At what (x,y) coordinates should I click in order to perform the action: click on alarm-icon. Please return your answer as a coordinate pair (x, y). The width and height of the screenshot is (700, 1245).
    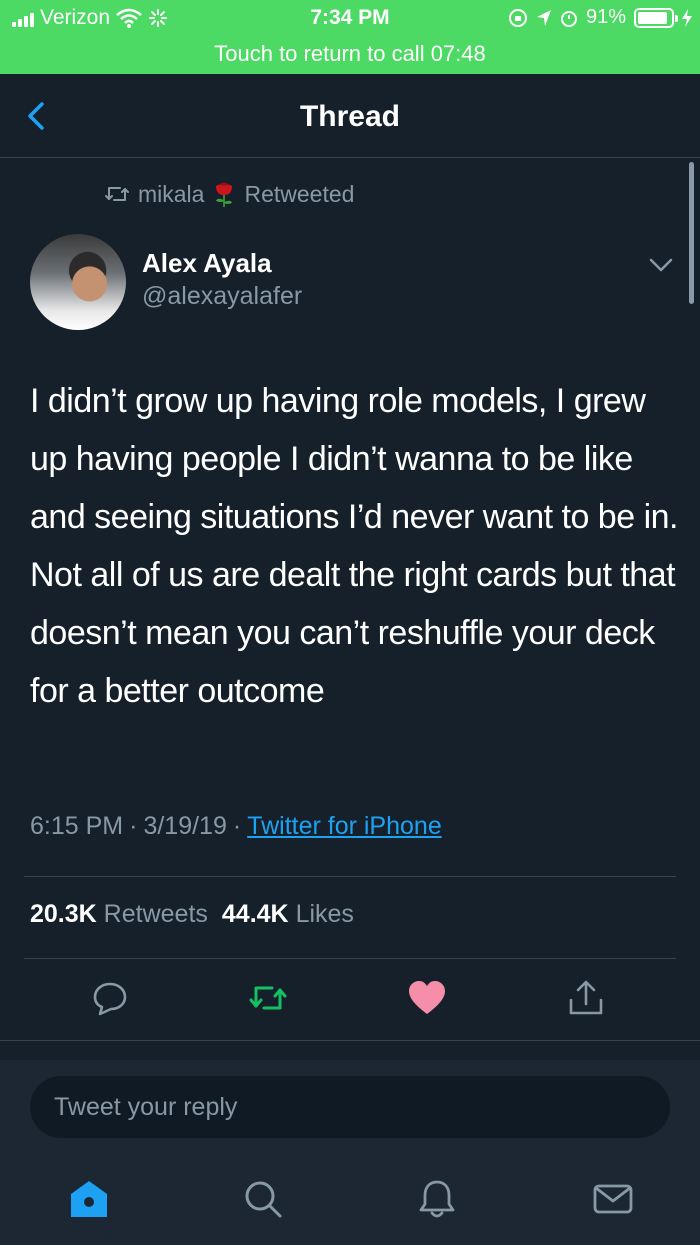
    Looking at the image, I should click on (568, 18).